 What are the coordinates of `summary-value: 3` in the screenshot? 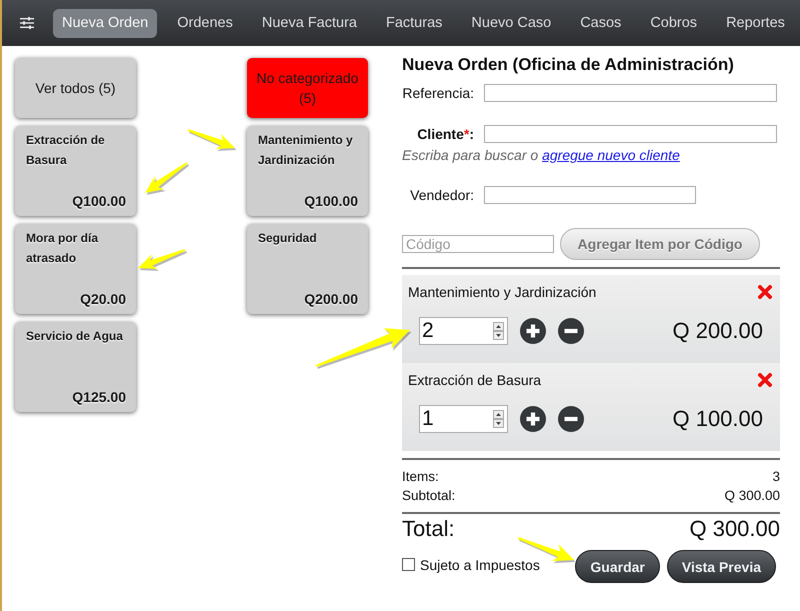 It's located at (776, 477).